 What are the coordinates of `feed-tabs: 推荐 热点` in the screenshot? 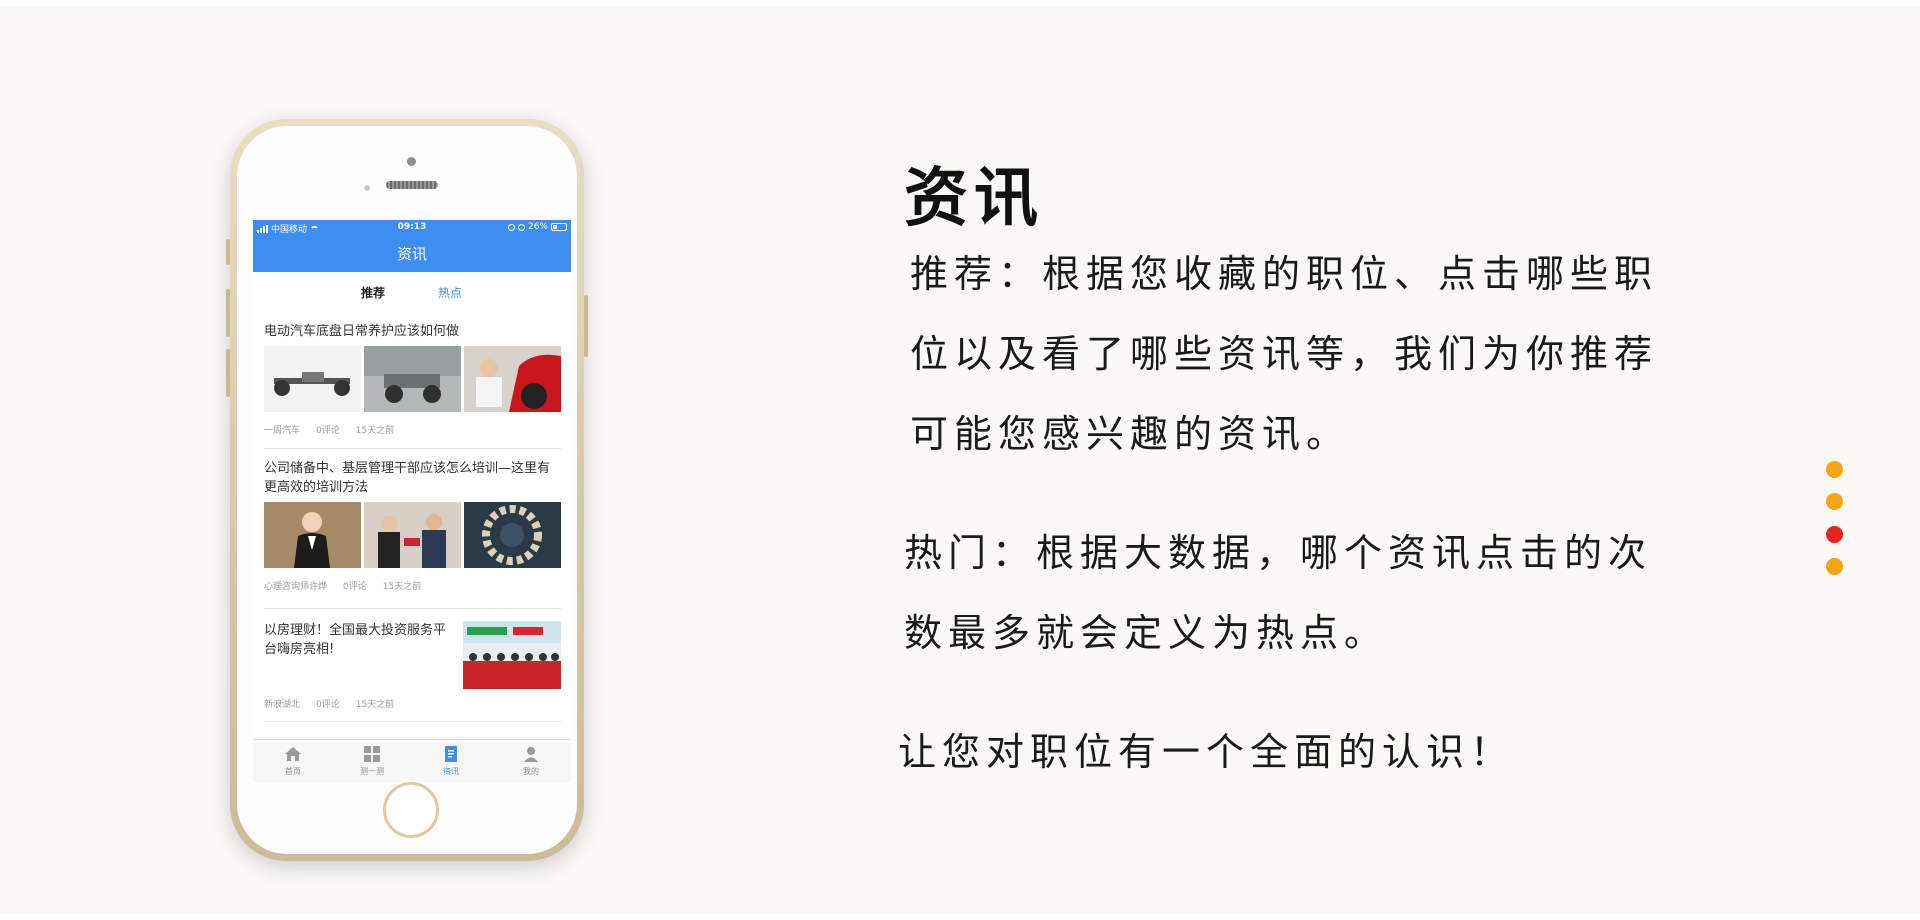 It's located at (412, 292).